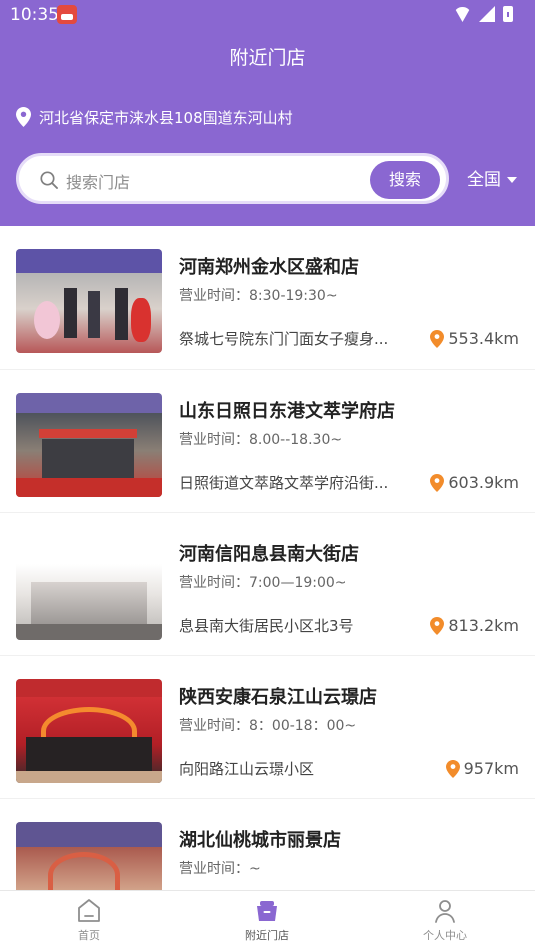 The image size is (535, 950). Describe the element at coordinates (484, 180) in the screenshot. I see `region-label: 全国` at that location.